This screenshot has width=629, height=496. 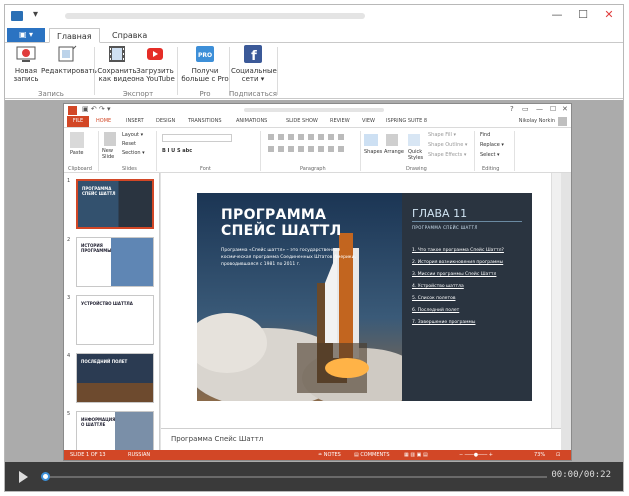 I want to click on upload-youtube-label: Загрузить на YouTube, so click(x=155, y=75).